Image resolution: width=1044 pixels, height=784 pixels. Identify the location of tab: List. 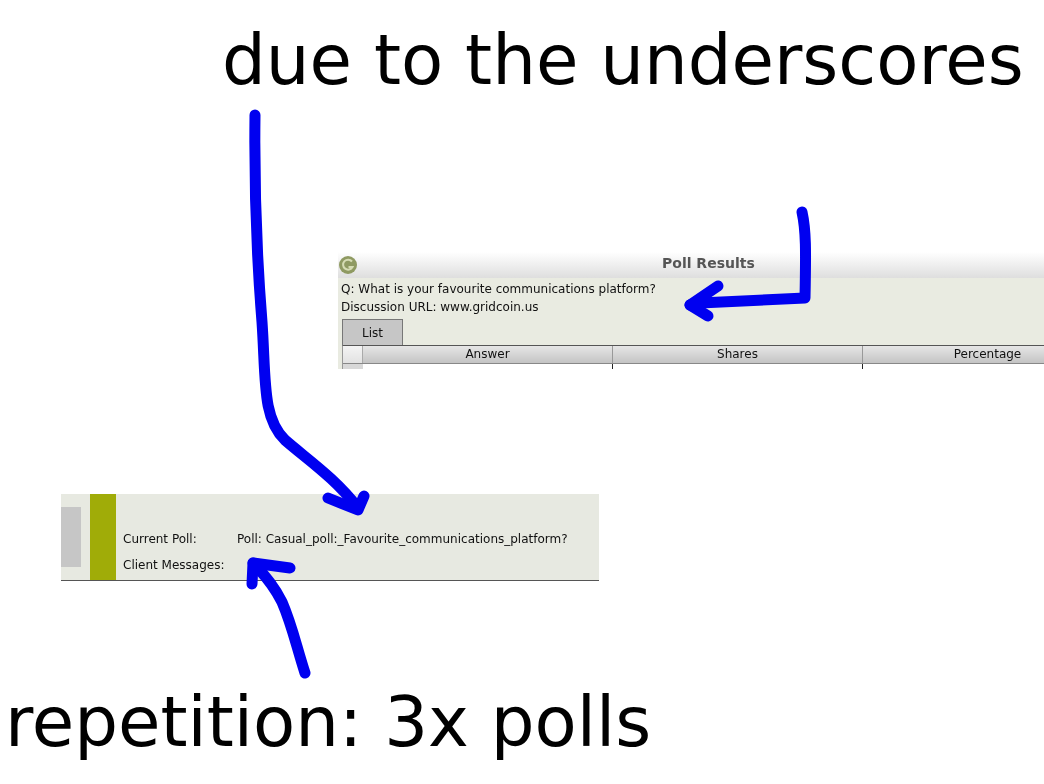
(372, 332).